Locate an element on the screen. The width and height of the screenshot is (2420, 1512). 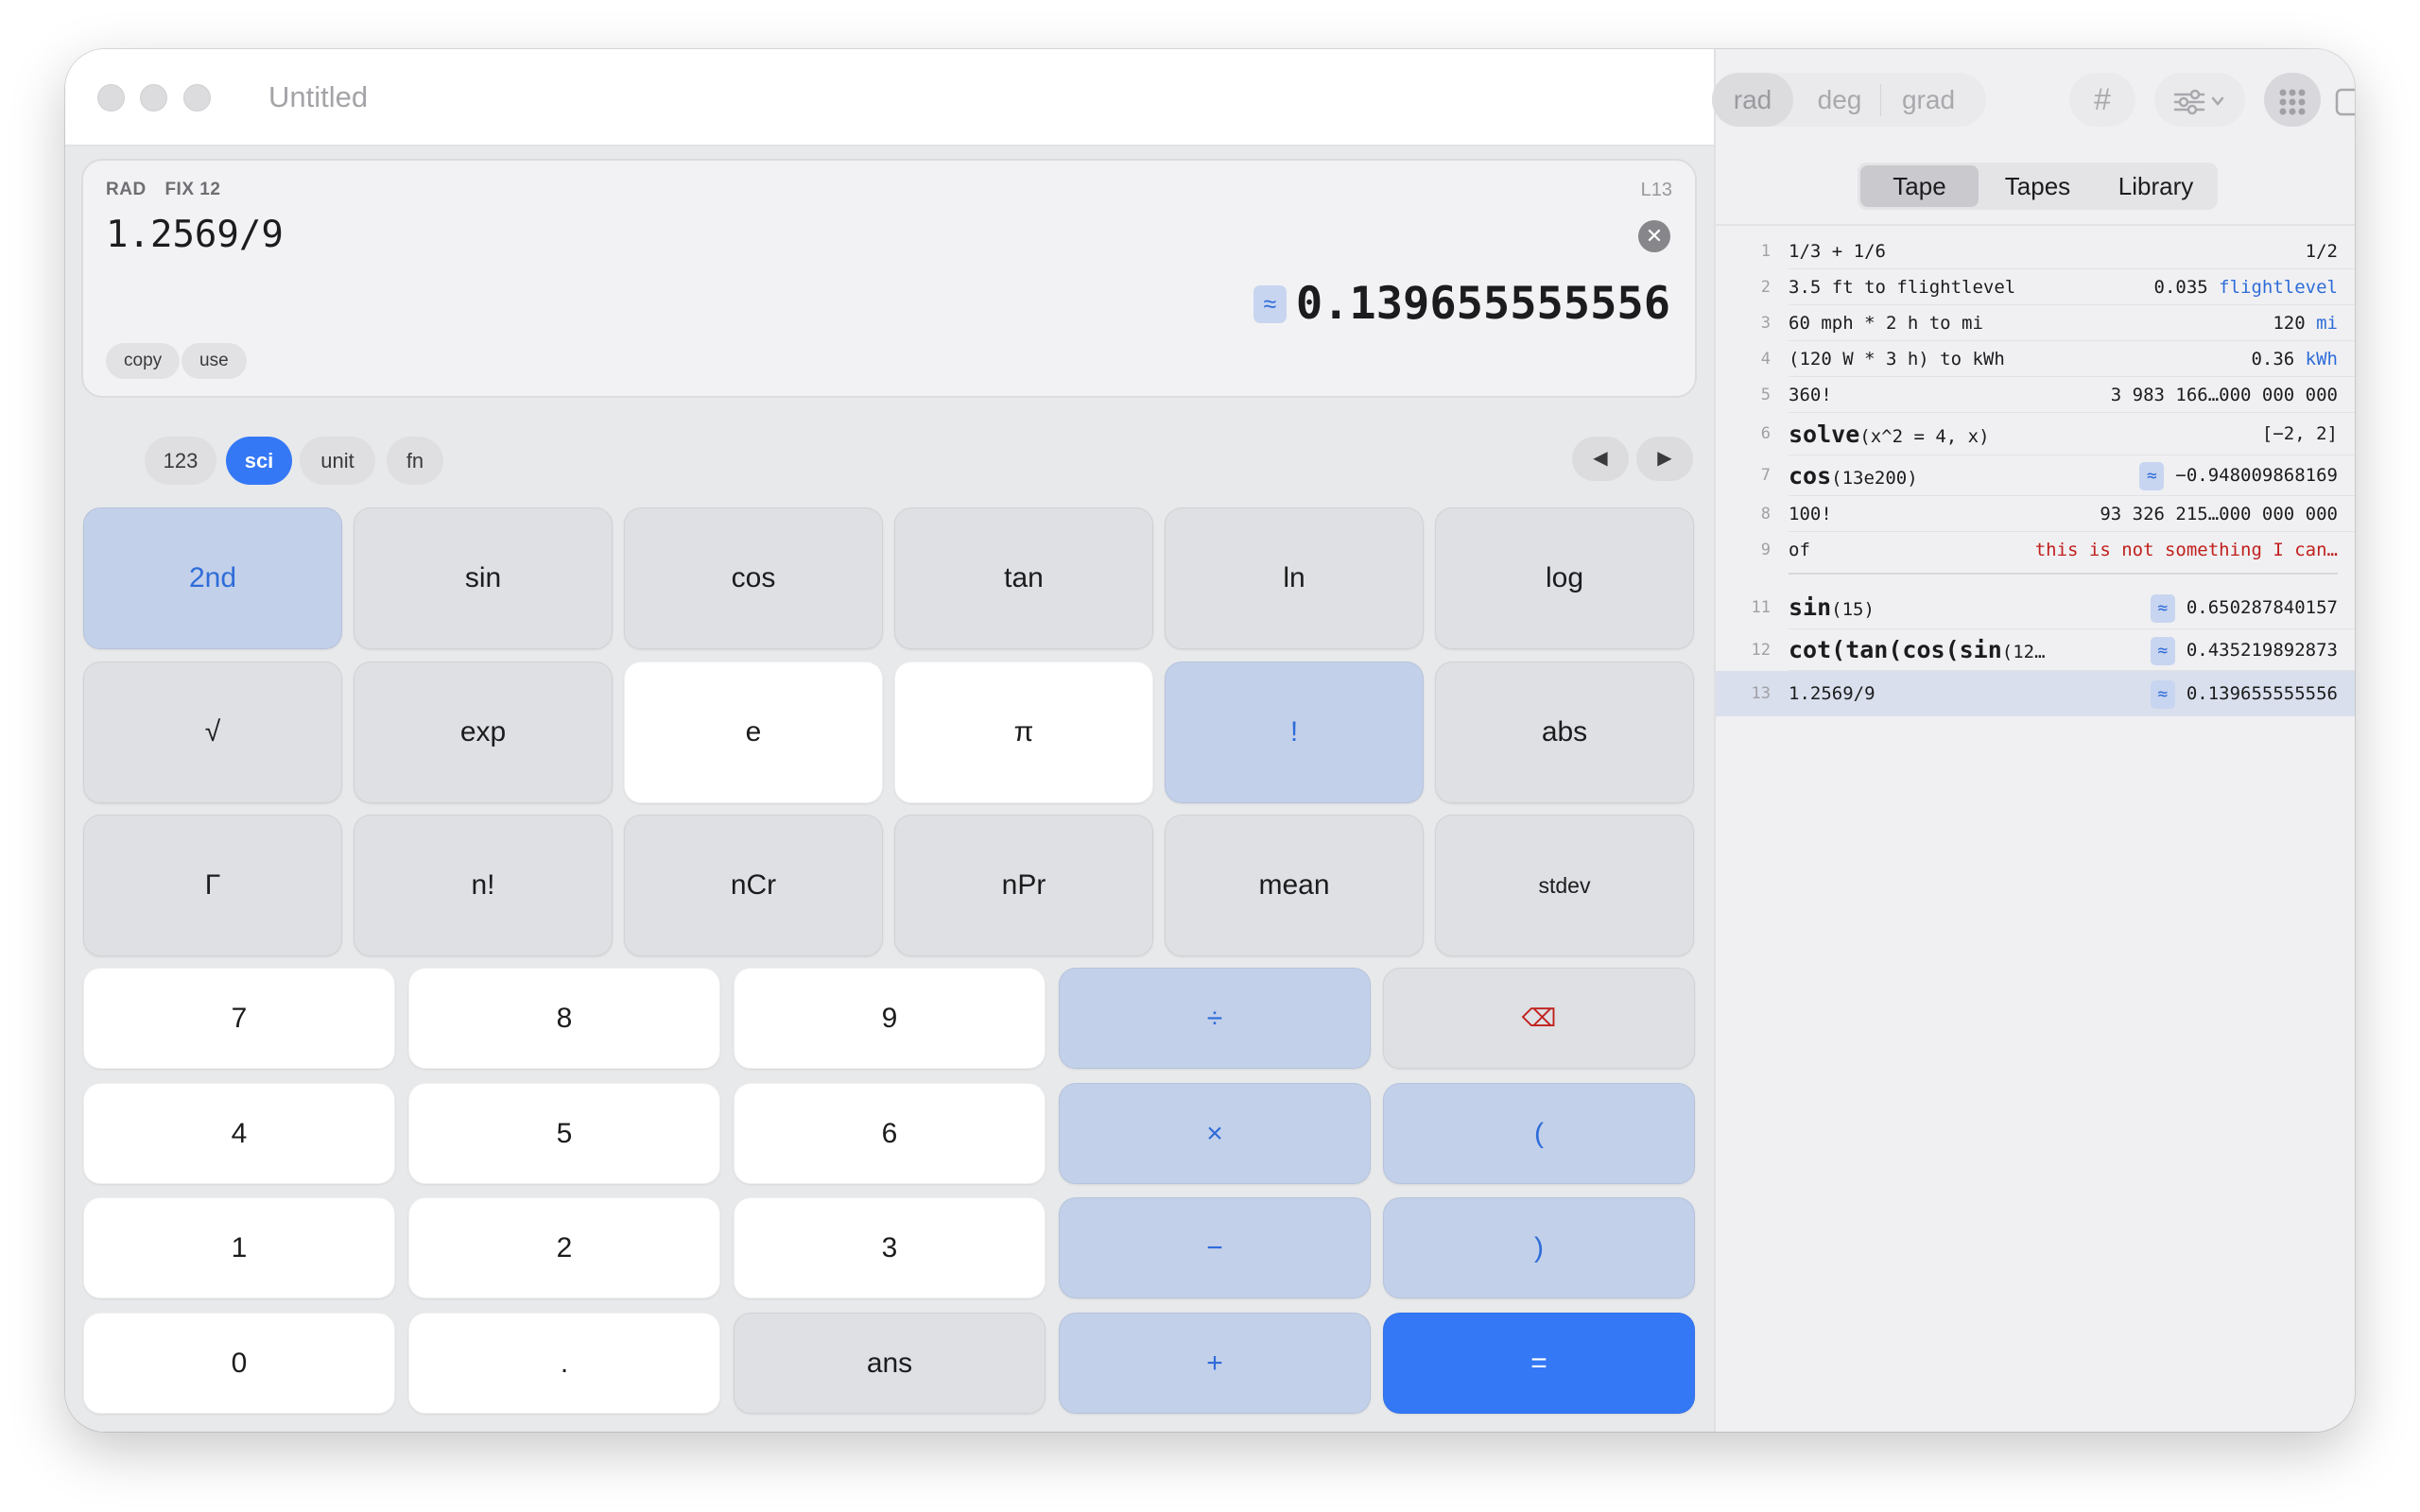
tape-row: 11 sin(15) ≈0.650287840157 is located at coordinates (2035, 607).